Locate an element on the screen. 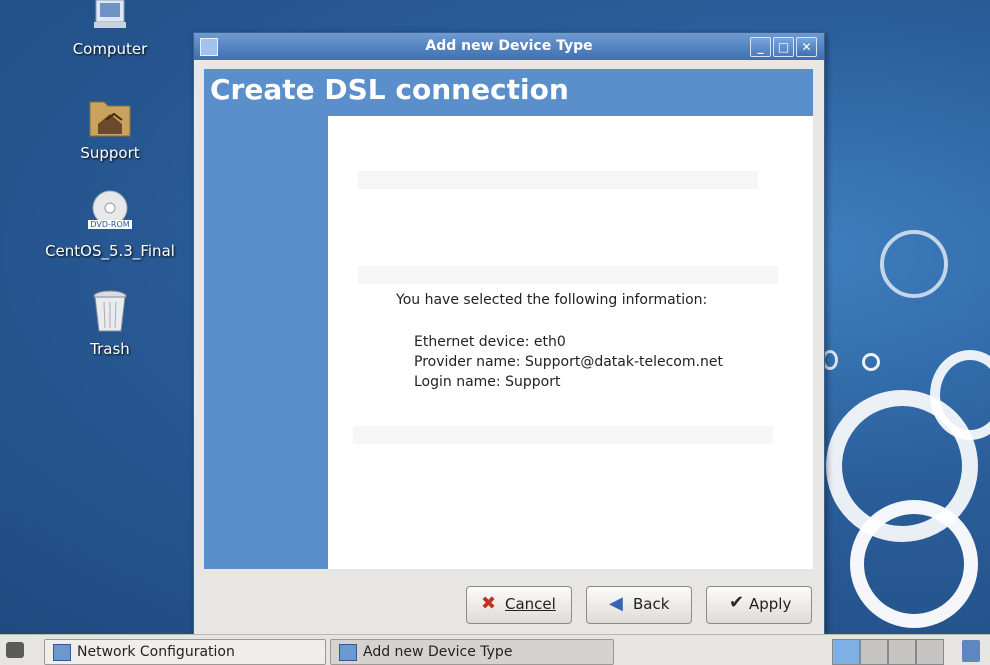  apply-label: Apply is located at coordinates (770, 604).